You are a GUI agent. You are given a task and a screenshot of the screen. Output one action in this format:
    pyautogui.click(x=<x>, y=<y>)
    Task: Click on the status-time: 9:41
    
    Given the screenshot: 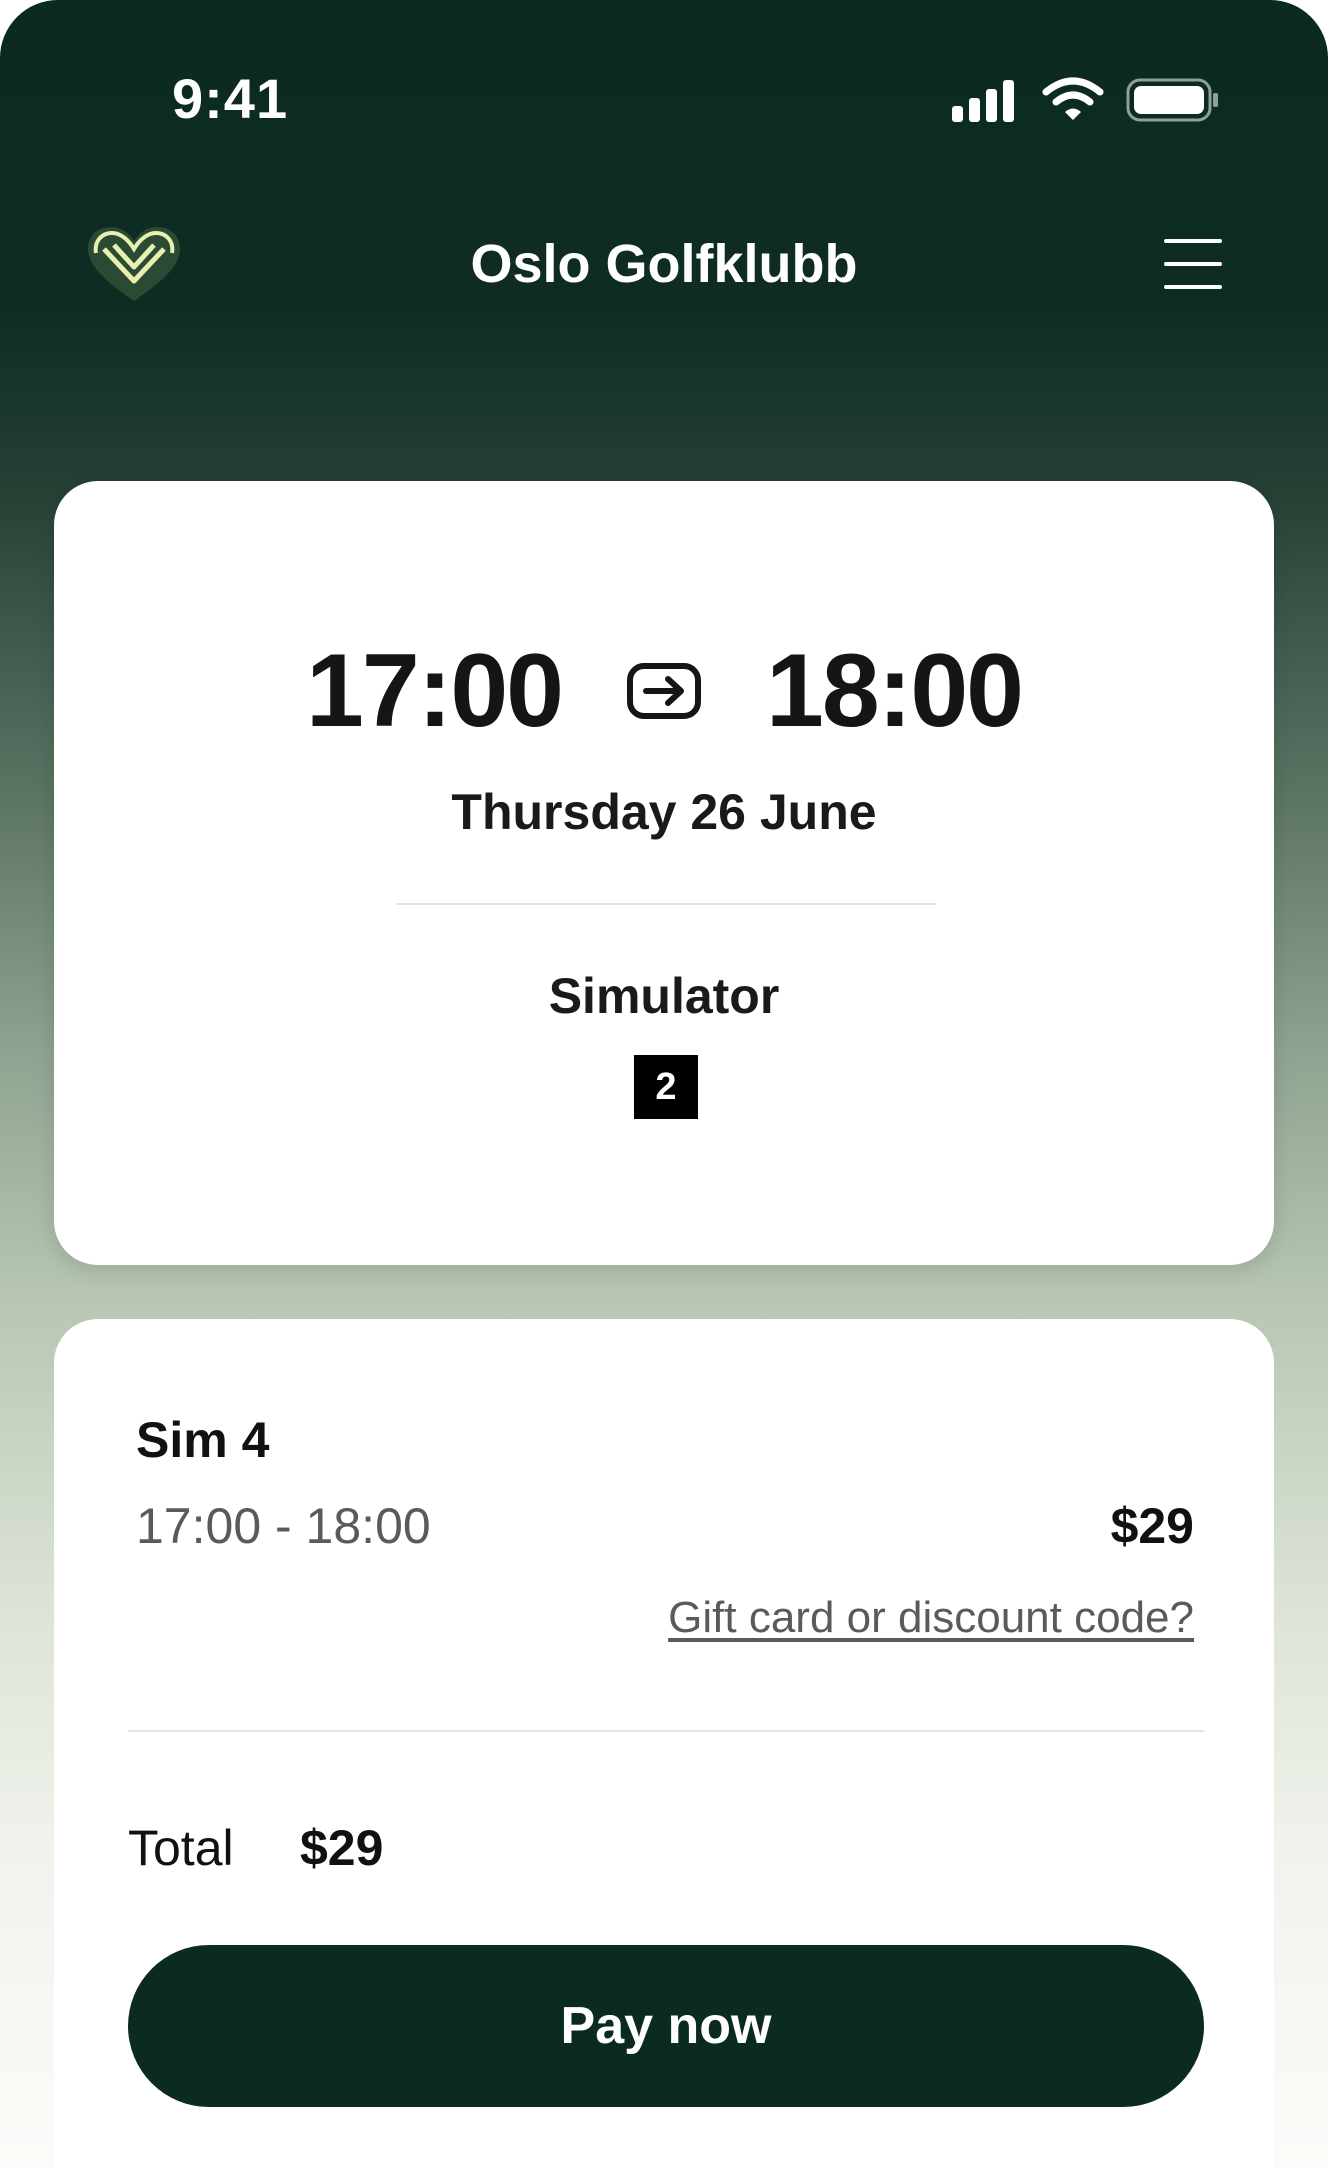 What is the action you would take?
    pyautogui.click(x=230, y=98)
    